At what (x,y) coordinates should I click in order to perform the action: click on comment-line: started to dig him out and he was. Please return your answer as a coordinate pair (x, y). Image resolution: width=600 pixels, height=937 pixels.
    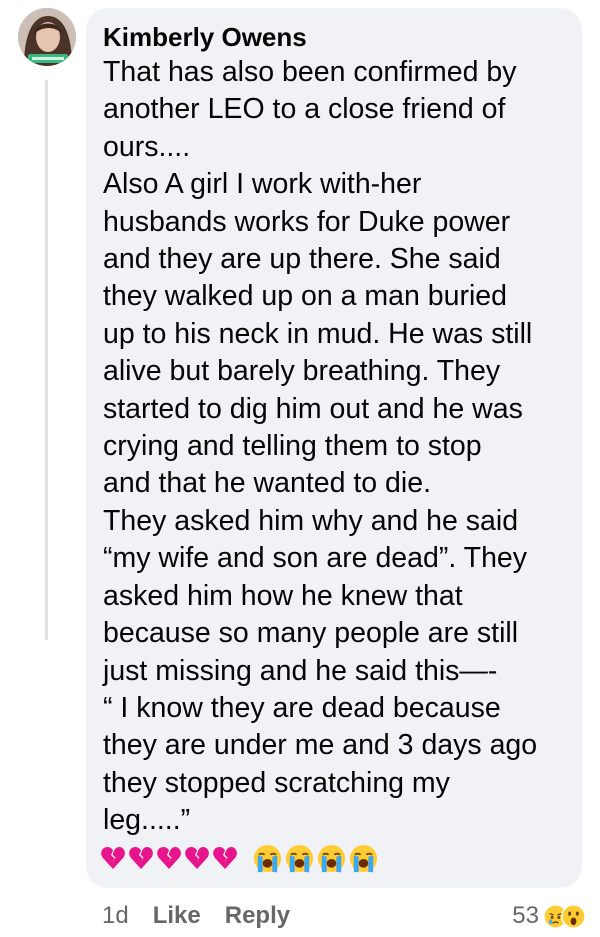
    Looking at the image, I should click on (313, 408).